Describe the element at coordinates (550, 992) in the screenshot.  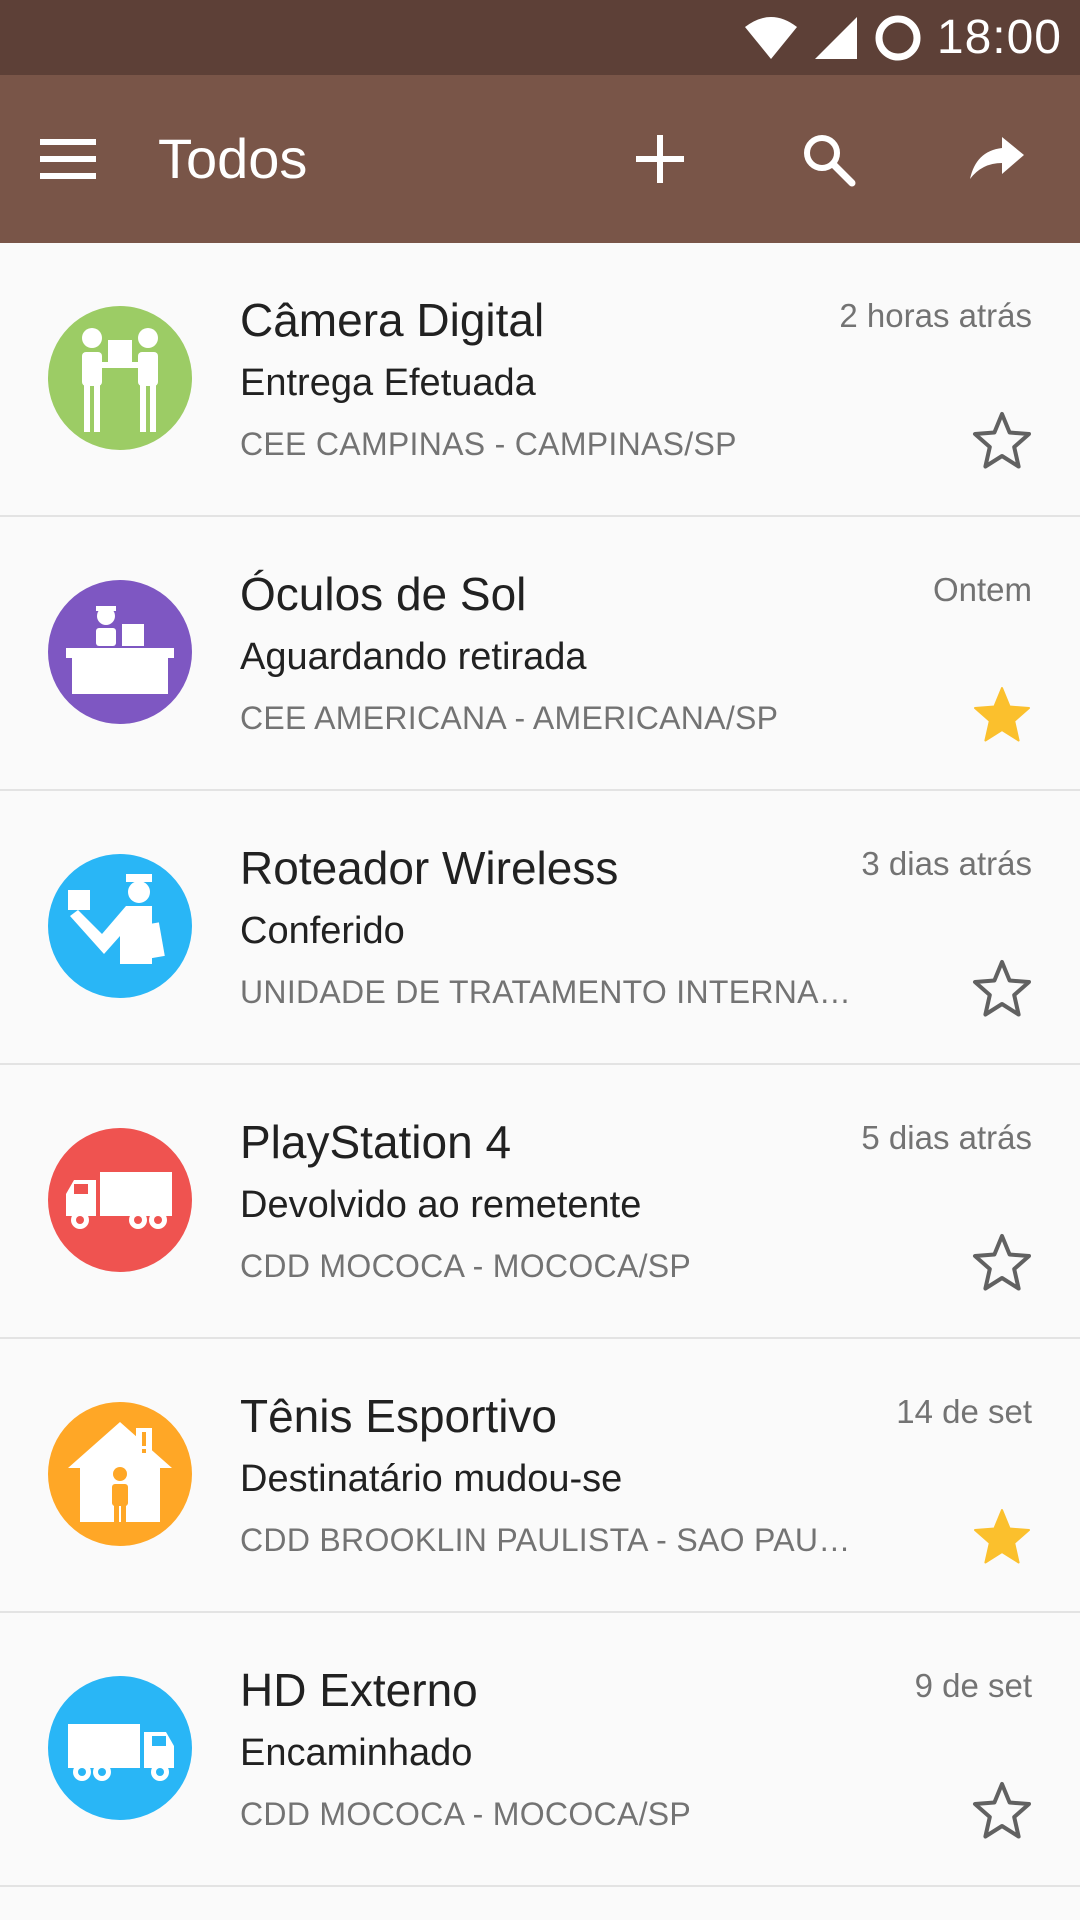
I see `item-location: UNIDADE DE TRATAMENTO INTERNACIONAL` at that location.